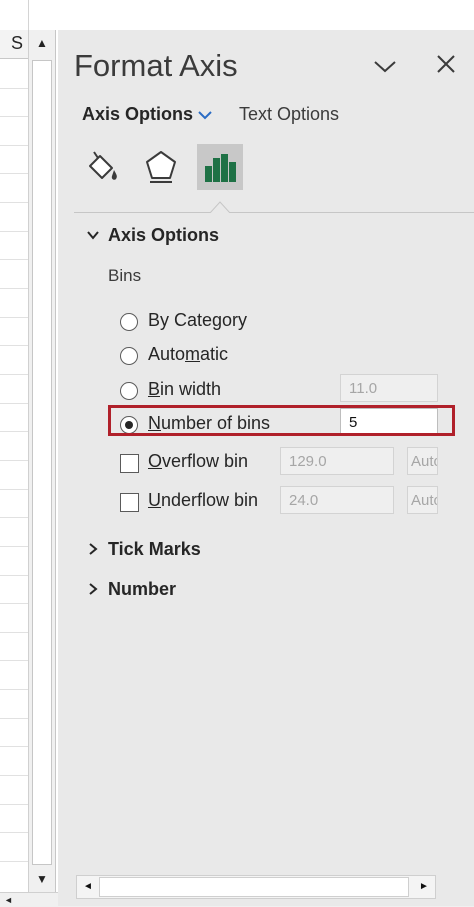 The image size is (474, 907). What do you see at coordinates (424, 887) in the screenshot?
I see `scroll-right-arrow: ►` at bounding box center [424, 887].